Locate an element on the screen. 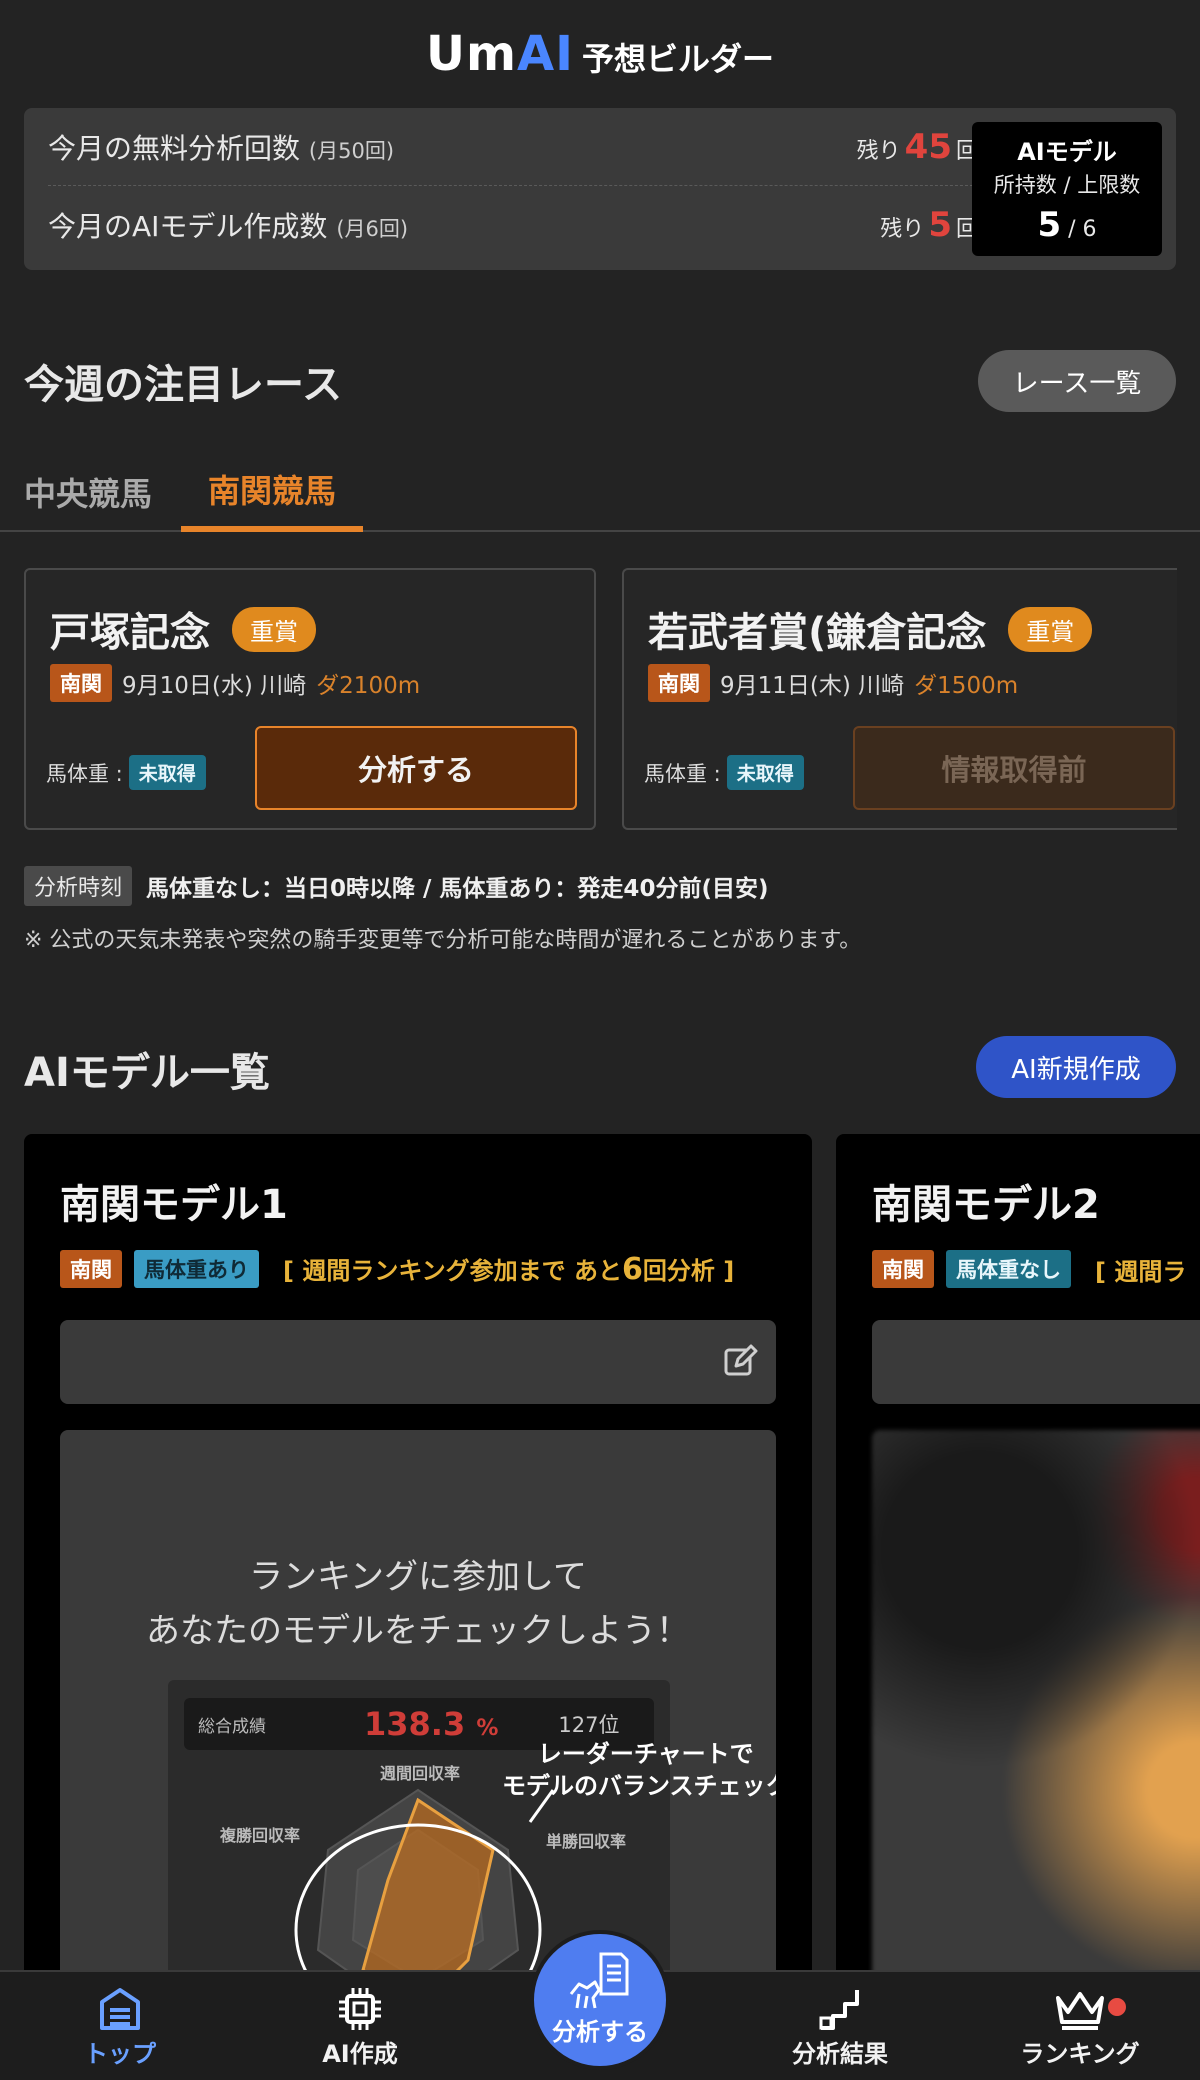 The width and height of the screenshot is (1200, 2080). model-create-label: 今月のAIモデル作成数 is located at coordinates (188, 226).